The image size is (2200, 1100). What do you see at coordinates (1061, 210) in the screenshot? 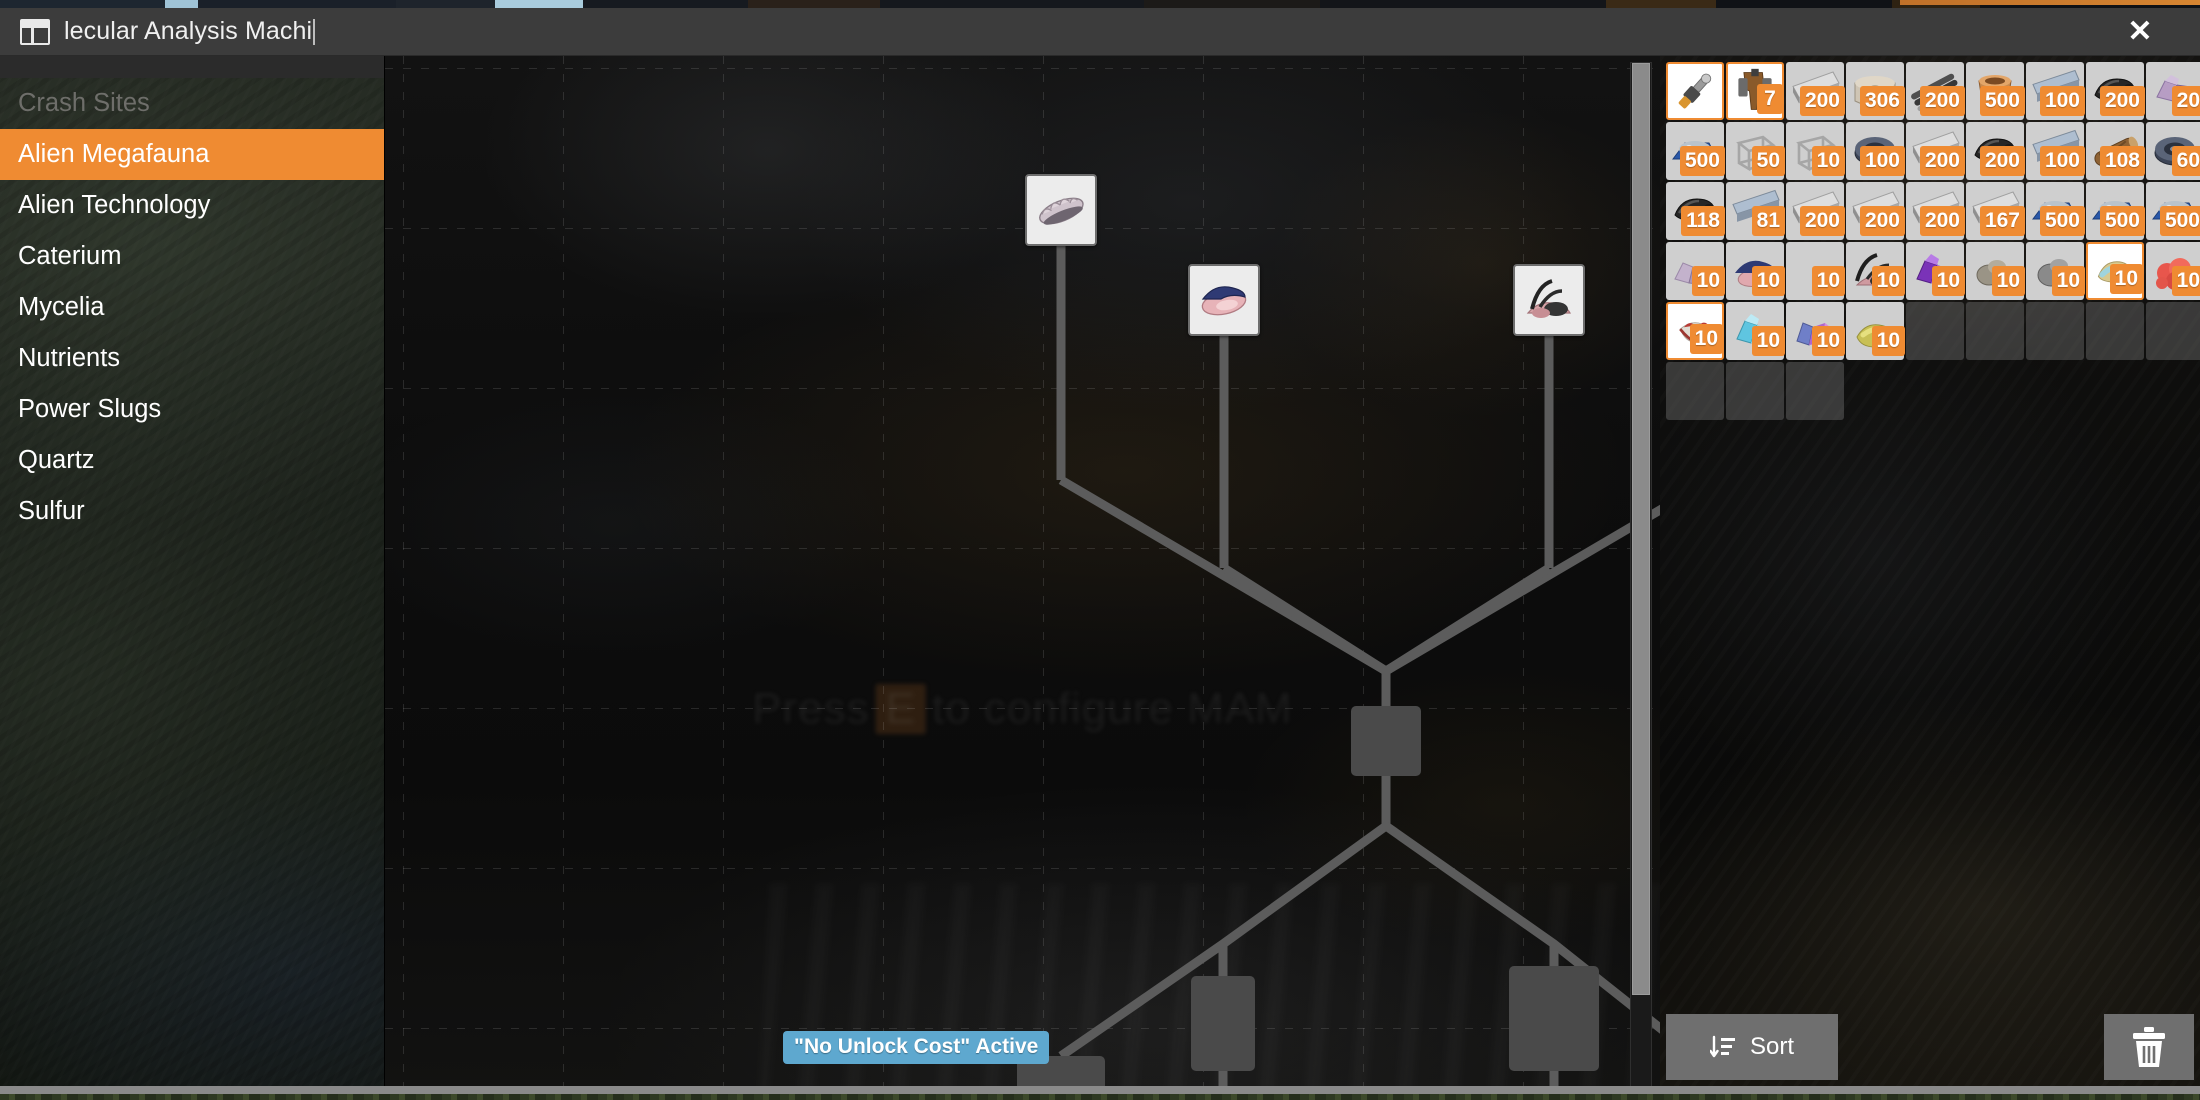
I see `research-node-alien-carapace` at bounding box center [1061, 210].